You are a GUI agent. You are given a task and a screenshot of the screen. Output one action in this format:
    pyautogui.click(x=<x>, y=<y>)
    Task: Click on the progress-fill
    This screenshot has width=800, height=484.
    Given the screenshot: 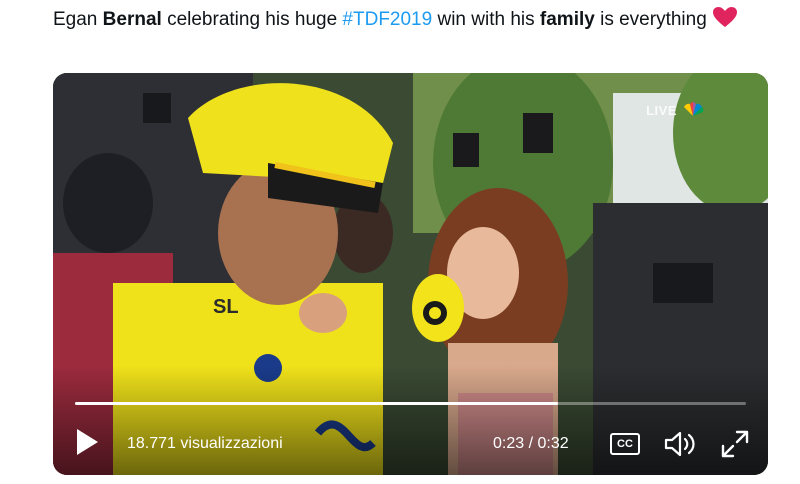 What is the action you would take?
    pyautogui.click(x=317, y=403)
    